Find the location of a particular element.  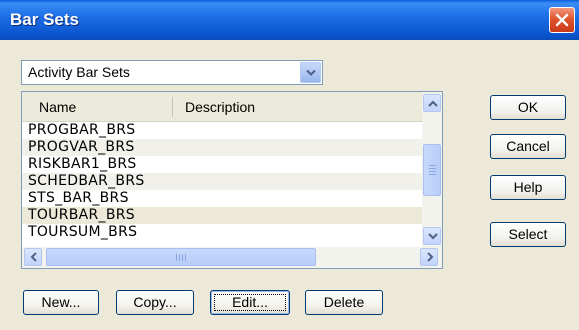

chevron-left-icon is located at coordinates (33, 257).